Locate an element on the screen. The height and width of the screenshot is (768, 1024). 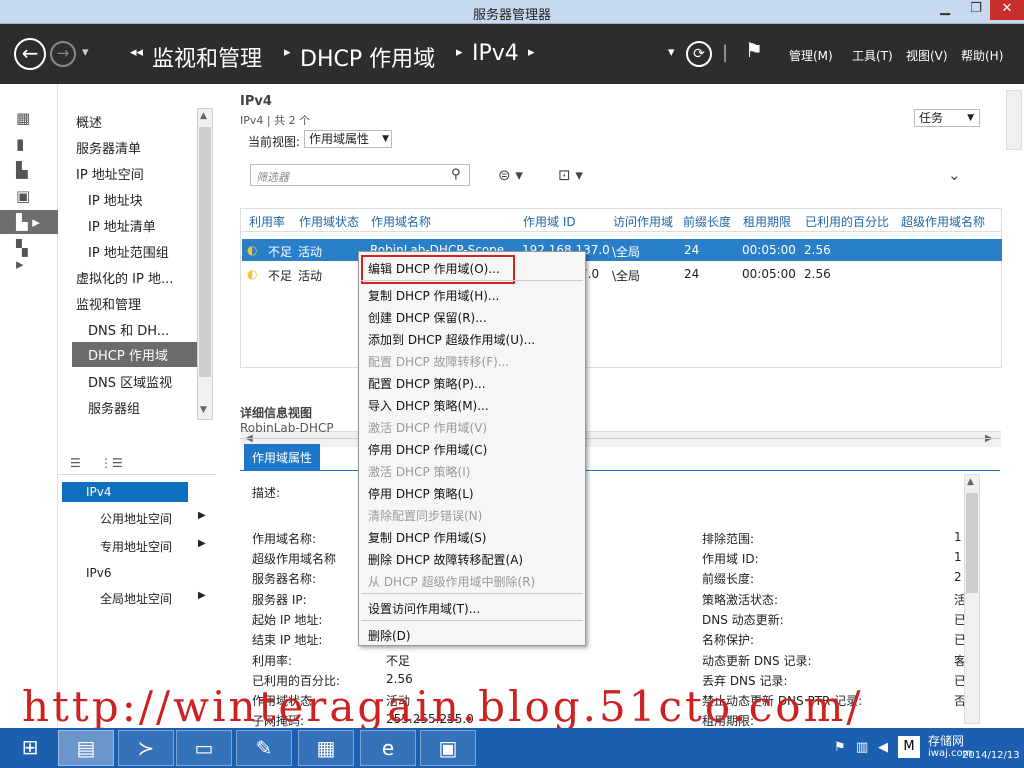
tree-scrollbar: ▲ ▼ is located at coordinates (205, 264).